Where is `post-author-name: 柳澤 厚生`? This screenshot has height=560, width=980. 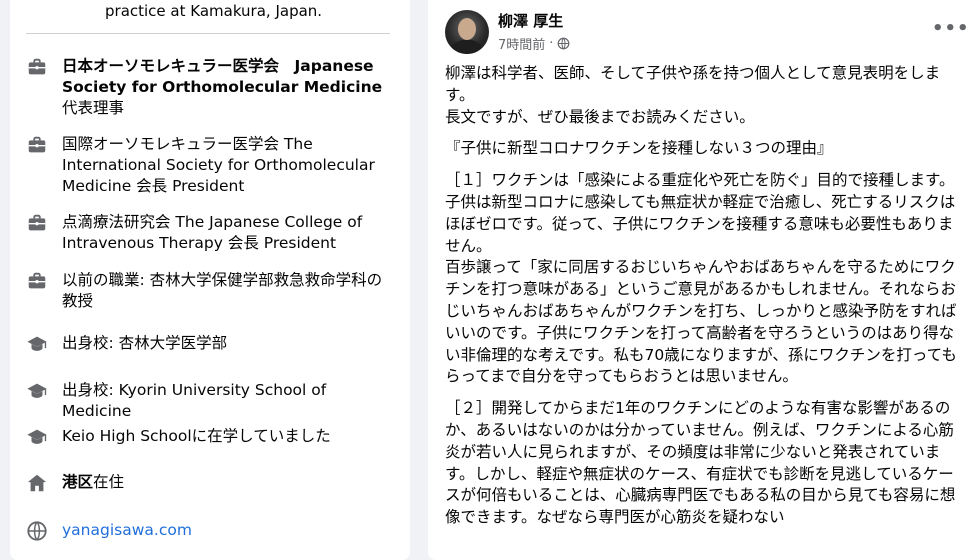 post-author-name: 柳澤 厚生 is located at coordinates (530, 20).